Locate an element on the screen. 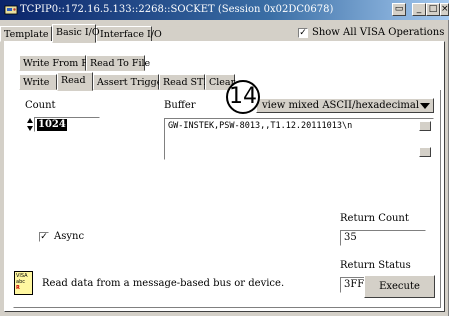  return-count-field: 35 is located at coordinates (383, 238).